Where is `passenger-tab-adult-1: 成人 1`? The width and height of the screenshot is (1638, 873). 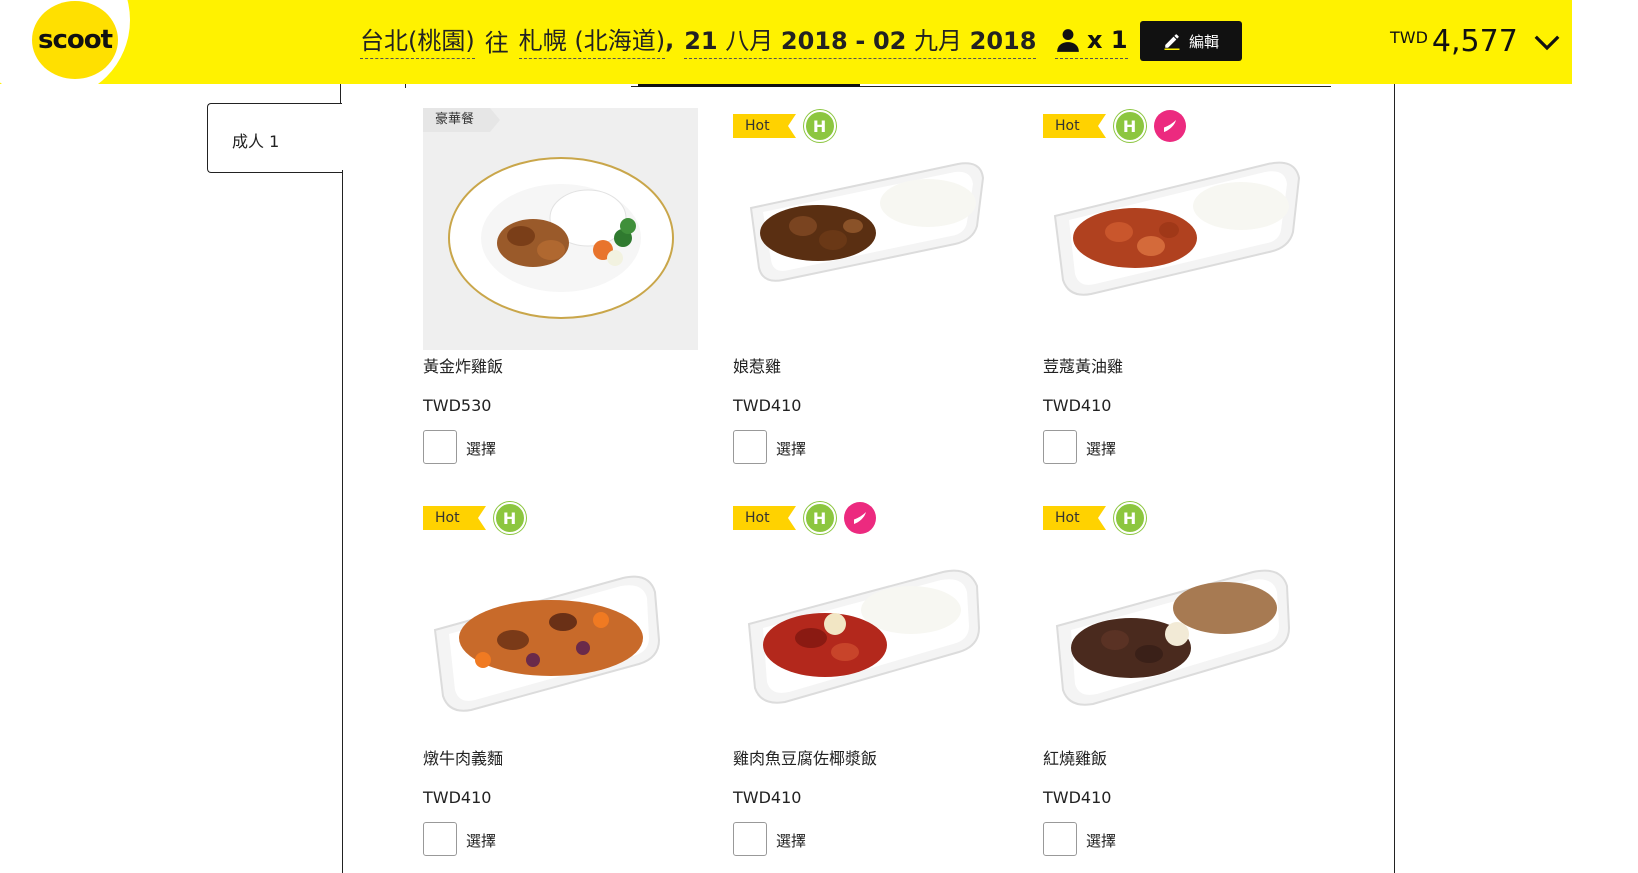
passenger-tab-adult-1: 成人 1 is located at coordinates (274, 138).